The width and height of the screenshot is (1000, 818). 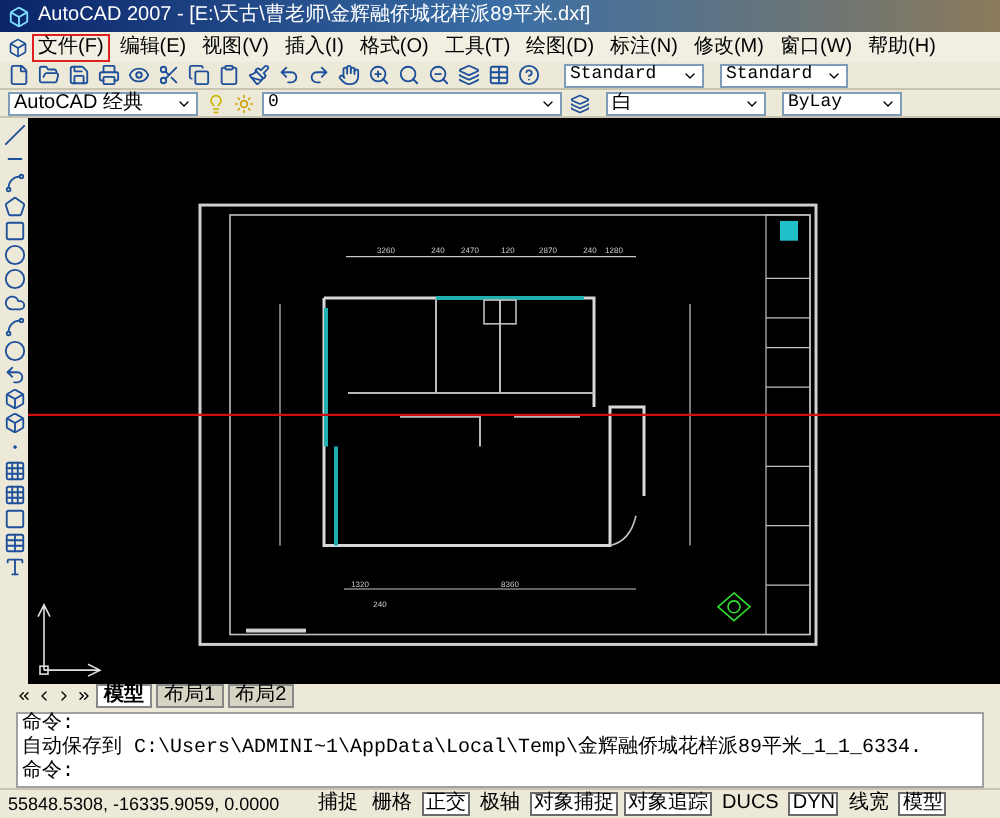 I want to click on layout-tab: 模型, so click(x=124, y=695).